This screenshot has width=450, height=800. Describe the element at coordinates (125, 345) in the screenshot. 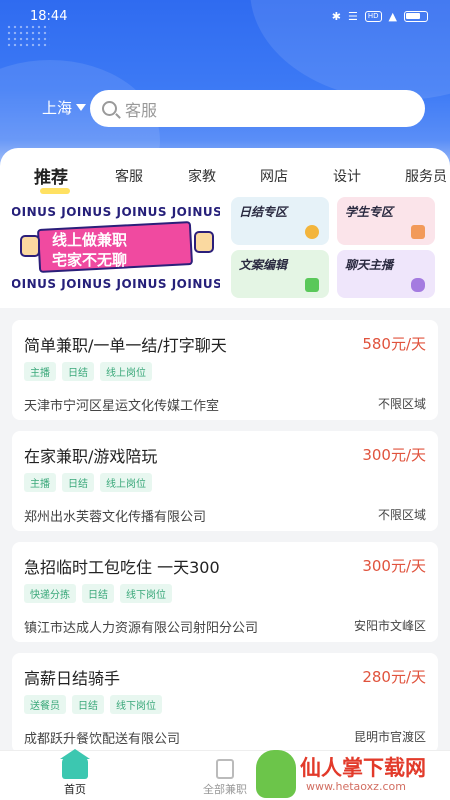

I see `job-title: 简单兼职/一单一结/打字聊天` at that location.